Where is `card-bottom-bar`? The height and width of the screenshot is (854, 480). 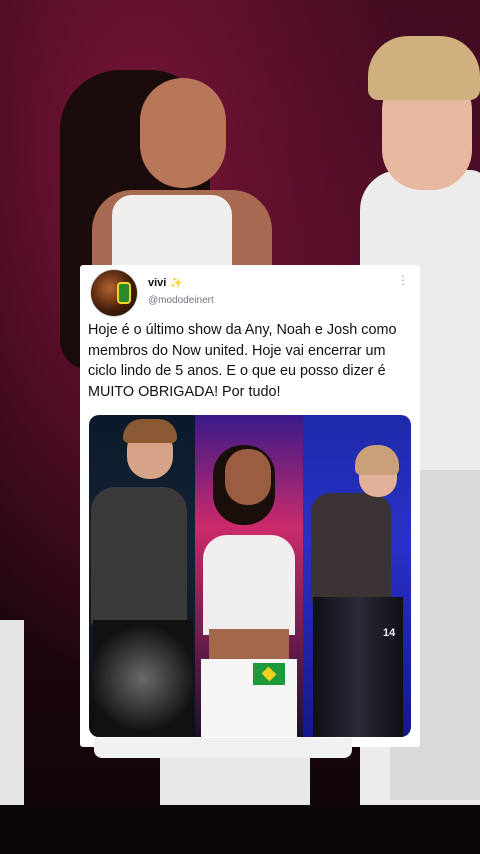
card-bottom-bar is located at coordinates (223, 748).